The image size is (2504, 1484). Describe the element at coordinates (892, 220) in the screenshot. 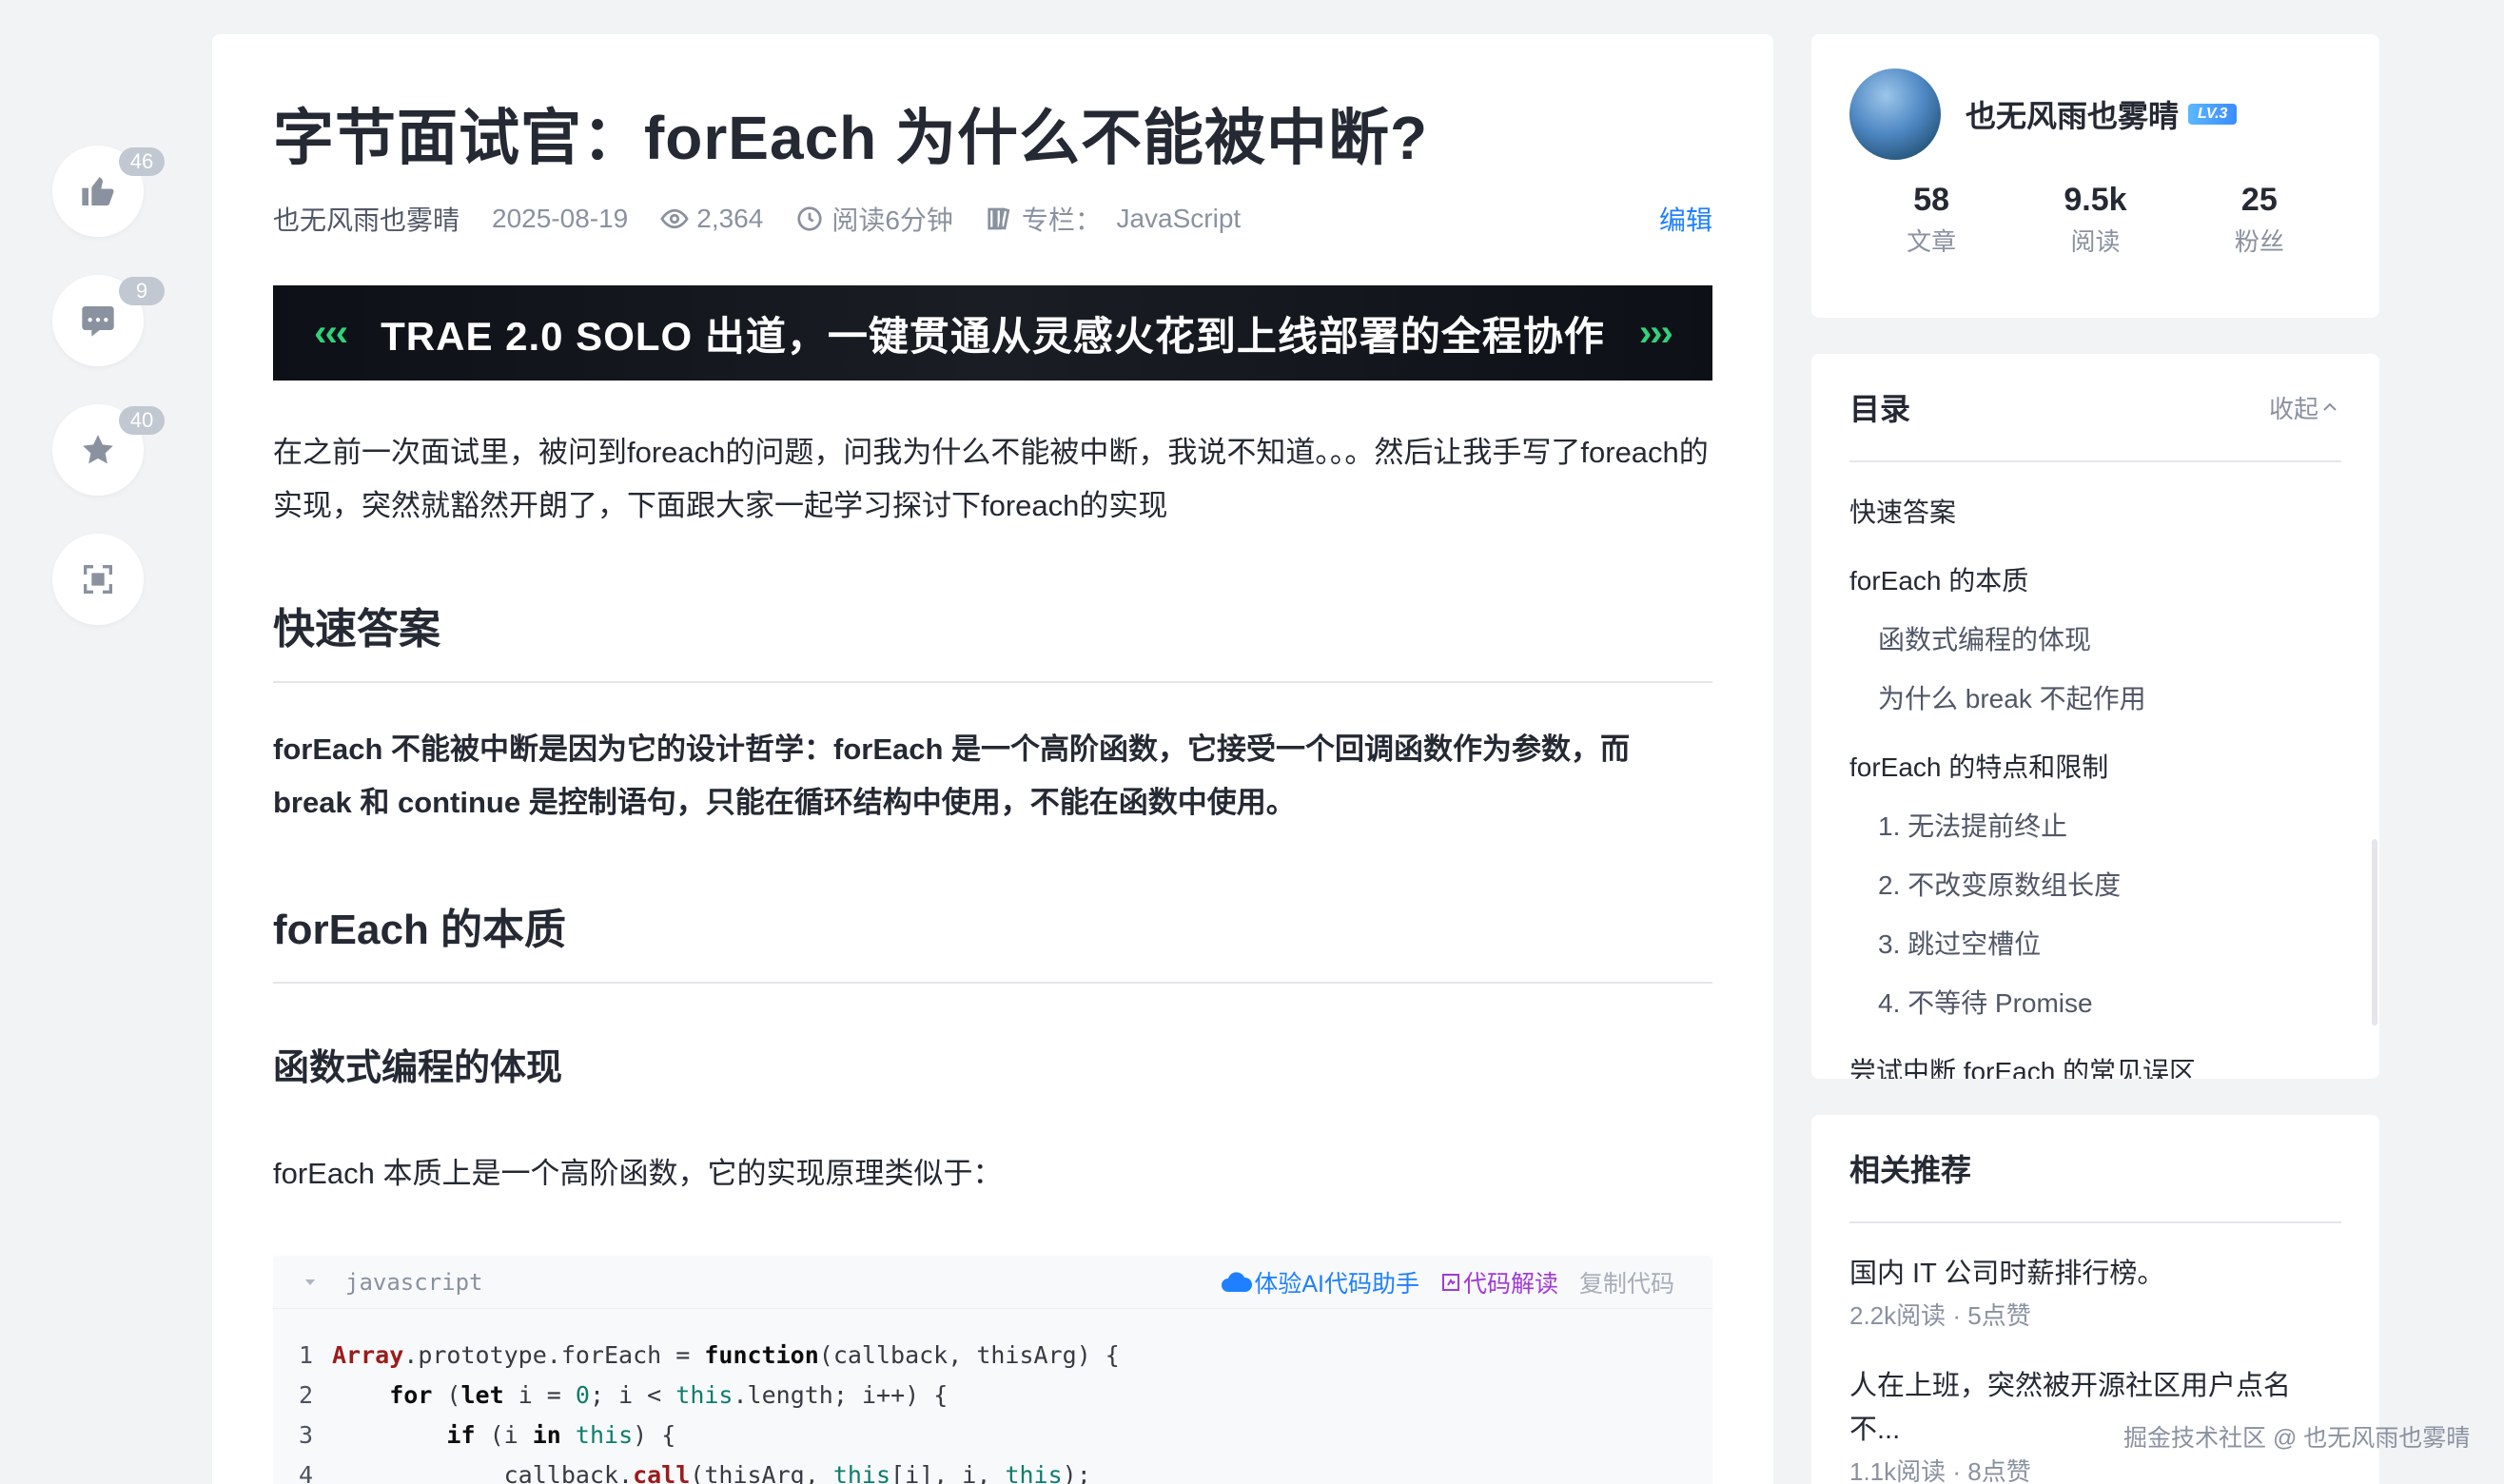

I see `read-time-text: 阅读6分钟` at that location.